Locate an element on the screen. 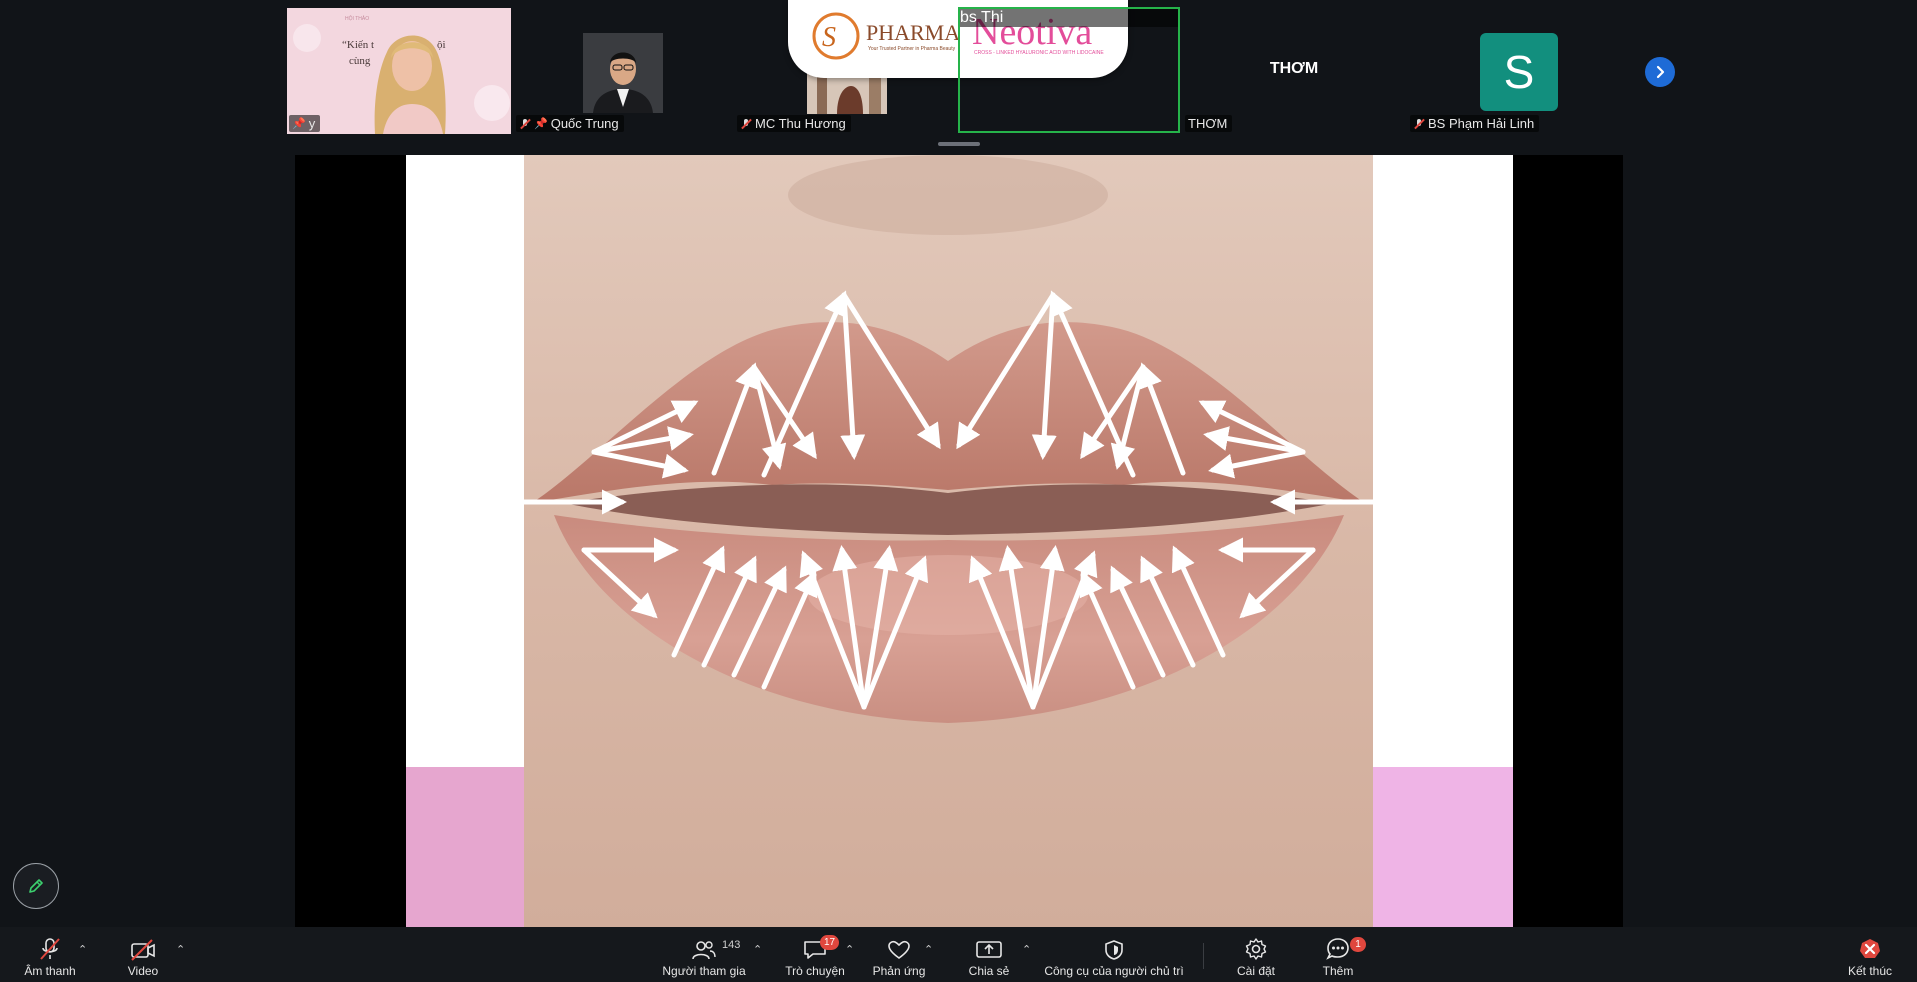  reactions-options-caret: ⌃ is located at coordinates (928, 949).